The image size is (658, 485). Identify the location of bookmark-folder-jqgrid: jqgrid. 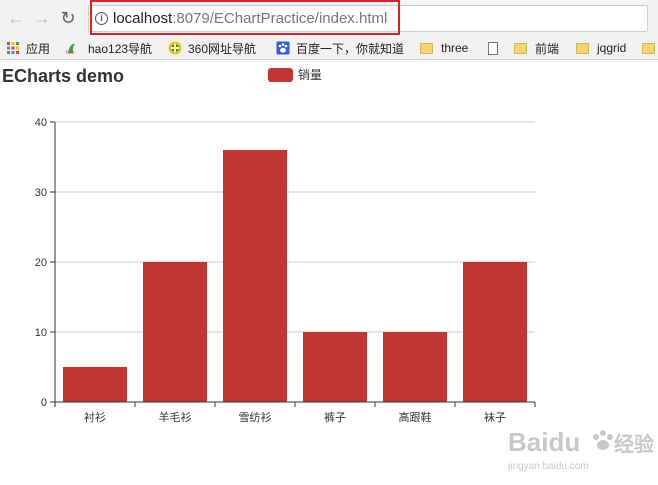
(601, 48).